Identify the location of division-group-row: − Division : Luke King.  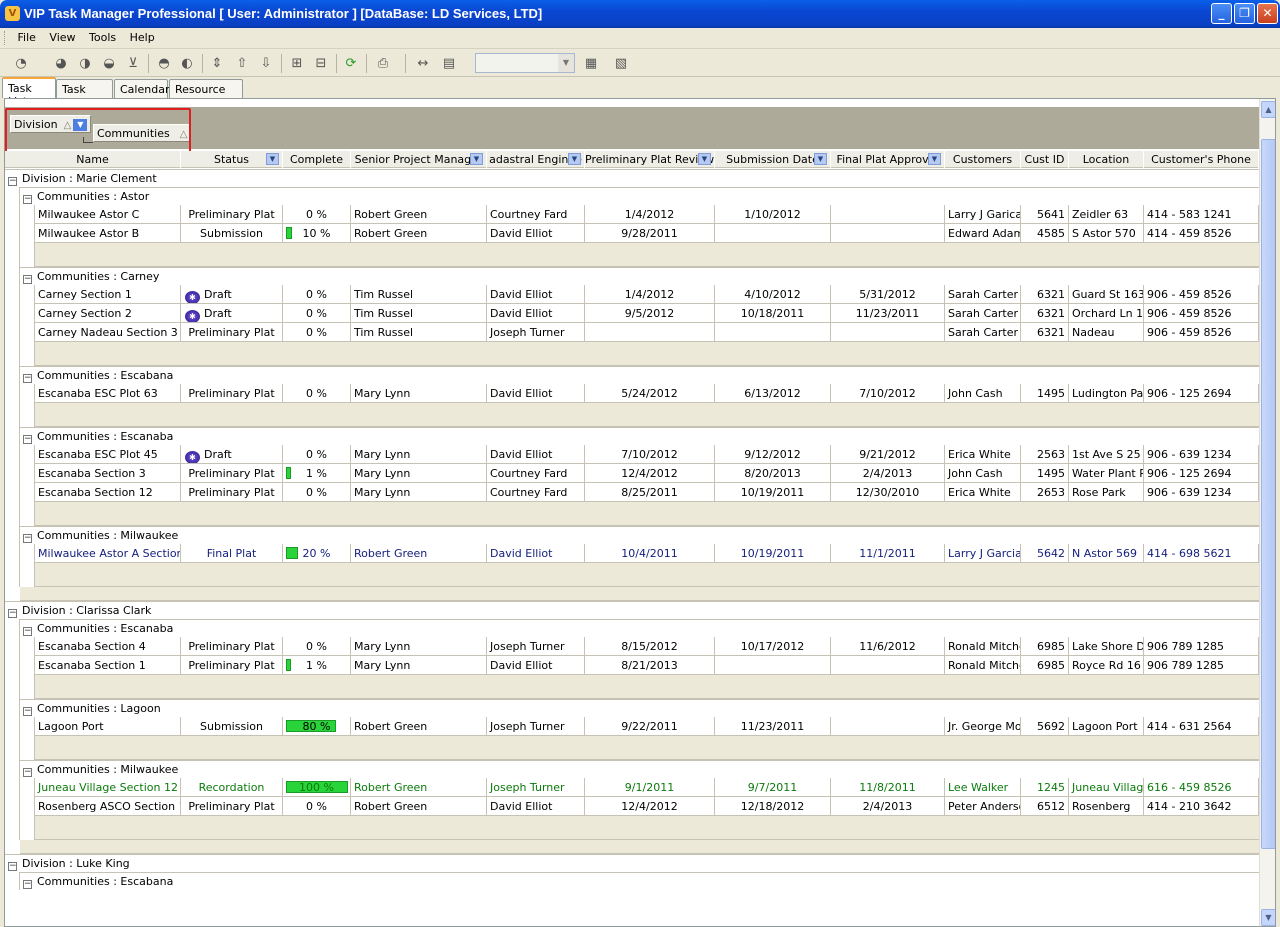
(69, 863).